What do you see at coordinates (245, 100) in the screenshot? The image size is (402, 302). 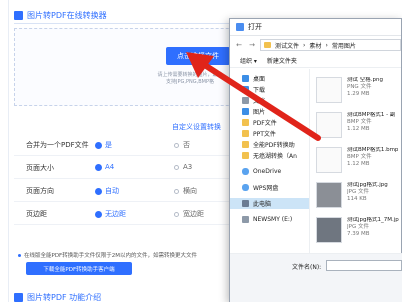 I see `document-icon` at bounding box center [245, 100].